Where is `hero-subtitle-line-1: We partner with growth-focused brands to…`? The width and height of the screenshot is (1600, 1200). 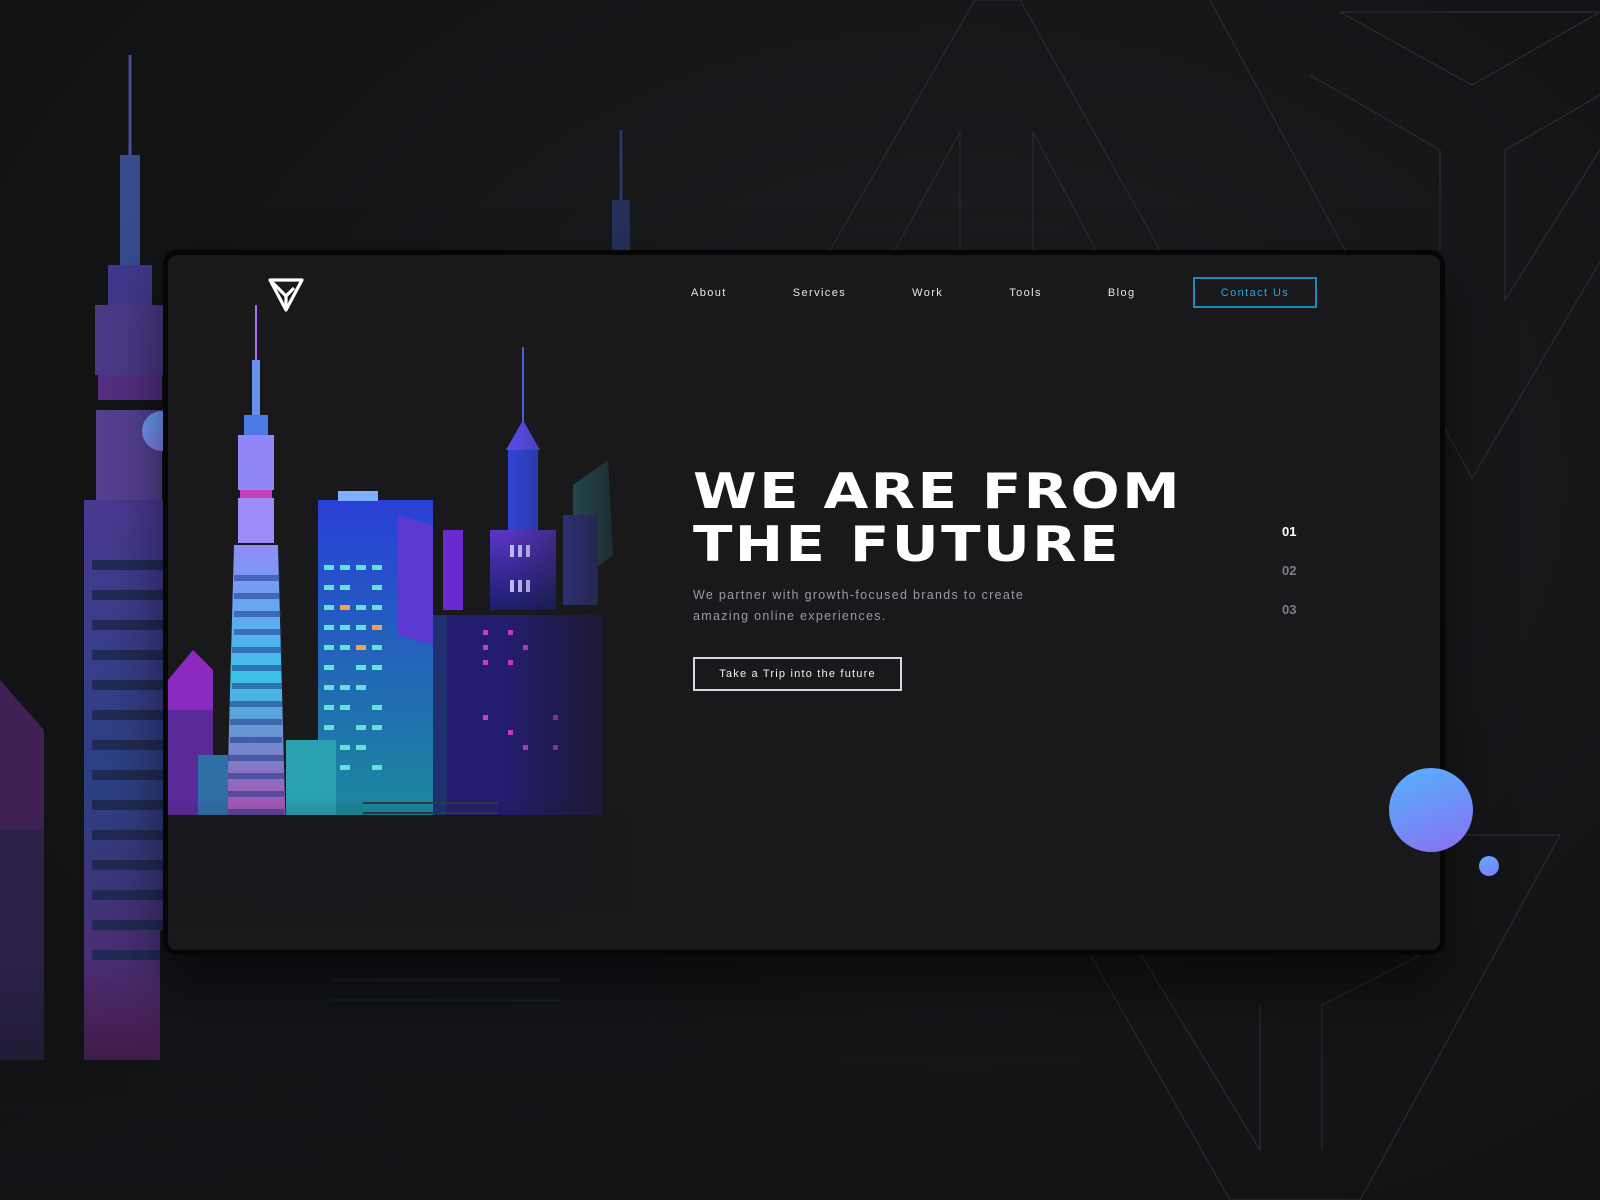
hero-subtitle-line-1: We partner with growth-focused brands to… is located at coordinates (859, 595).